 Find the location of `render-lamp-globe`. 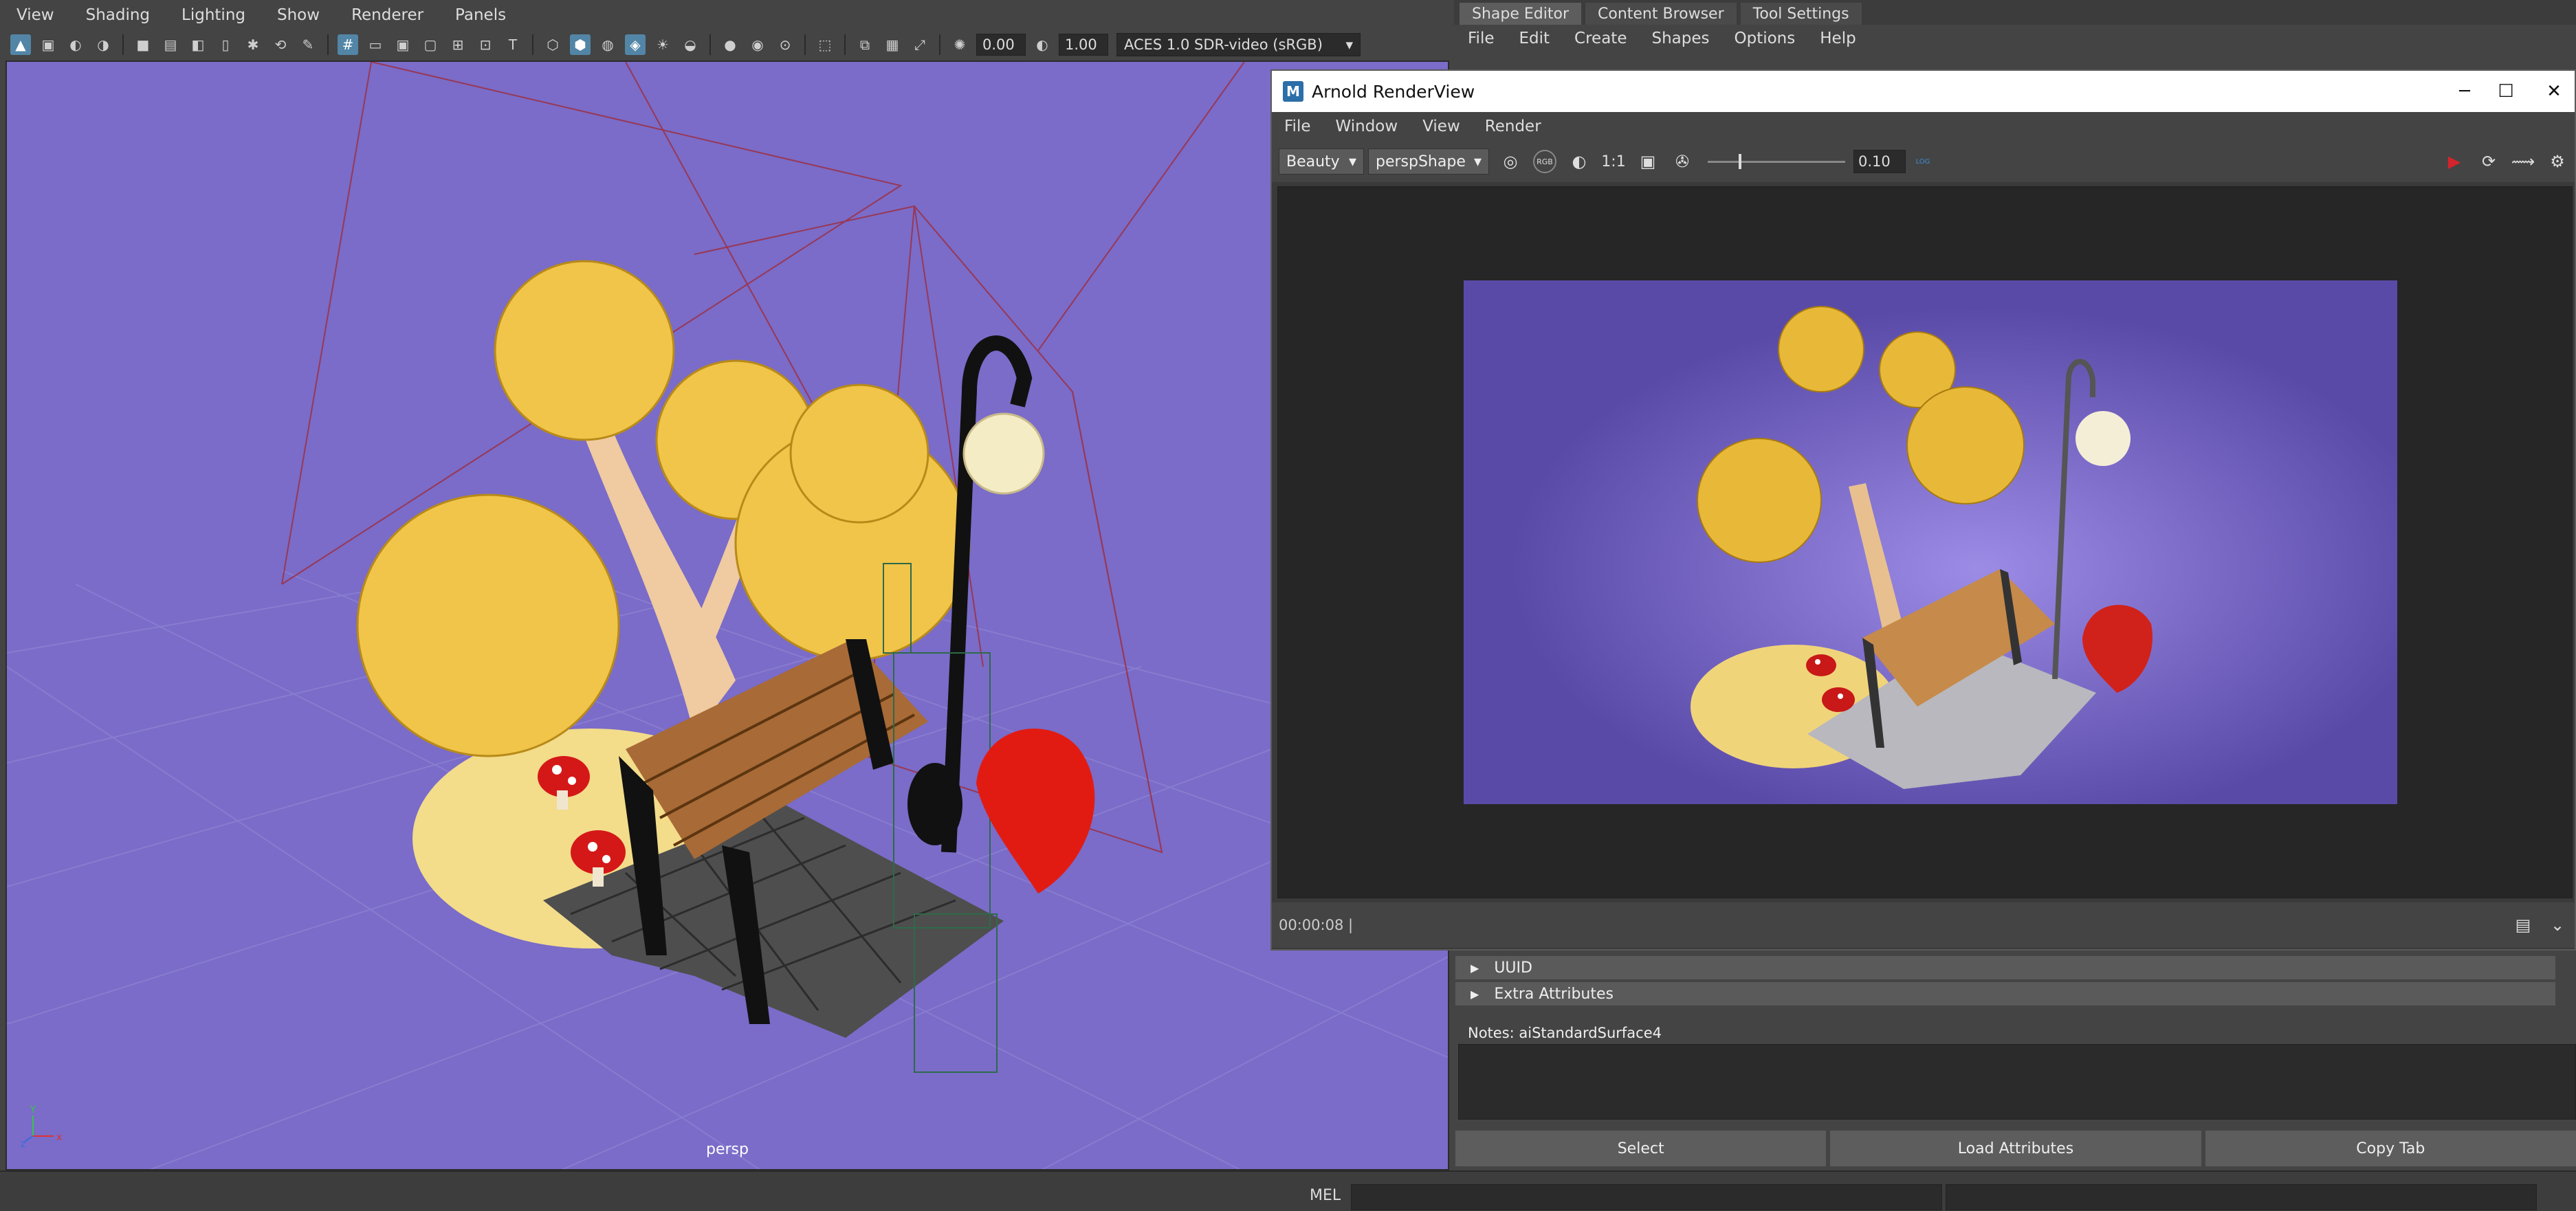

render-lamp-globe is located at coordinates (2103, 438).